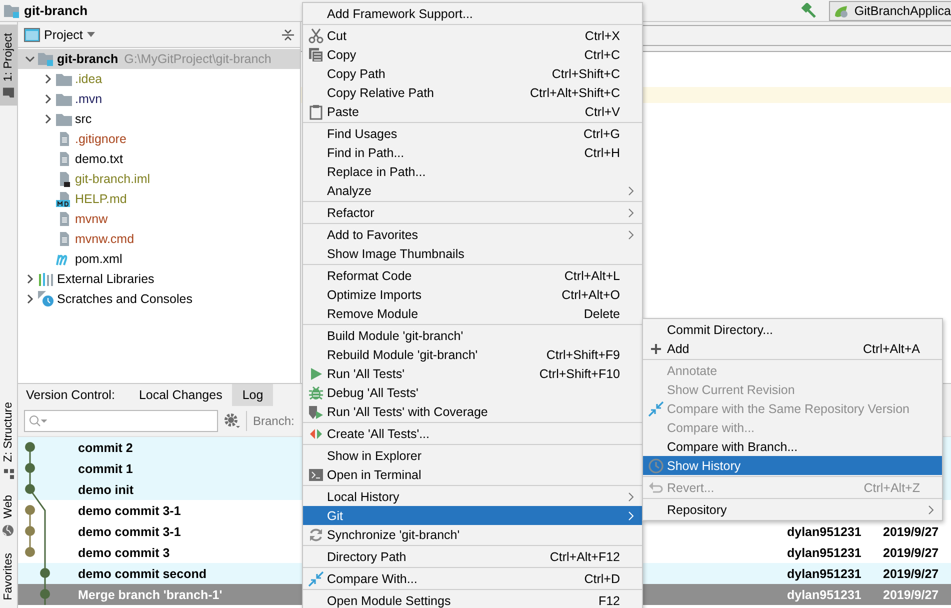 Image resolution: width=951 pixels, height=608 pixels. What do you see at coordinates (88, 79) in the screenshot?
I see `tree-item-label: .idea` at bounding box center [88, 79].